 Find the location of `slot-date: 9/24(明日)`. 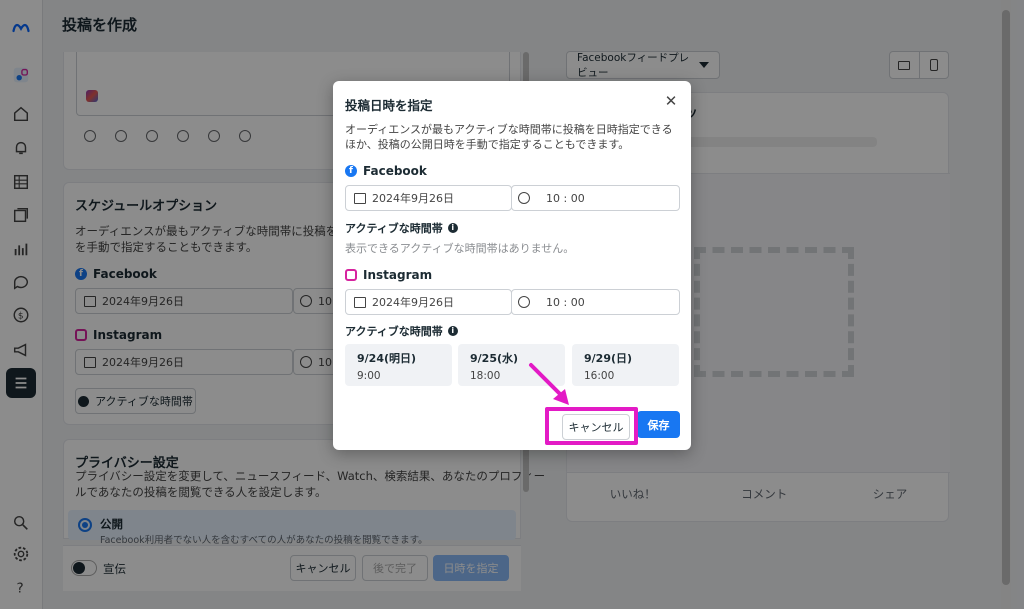

slot-date: 9/24(明日) is located at coordinates (387, 358).